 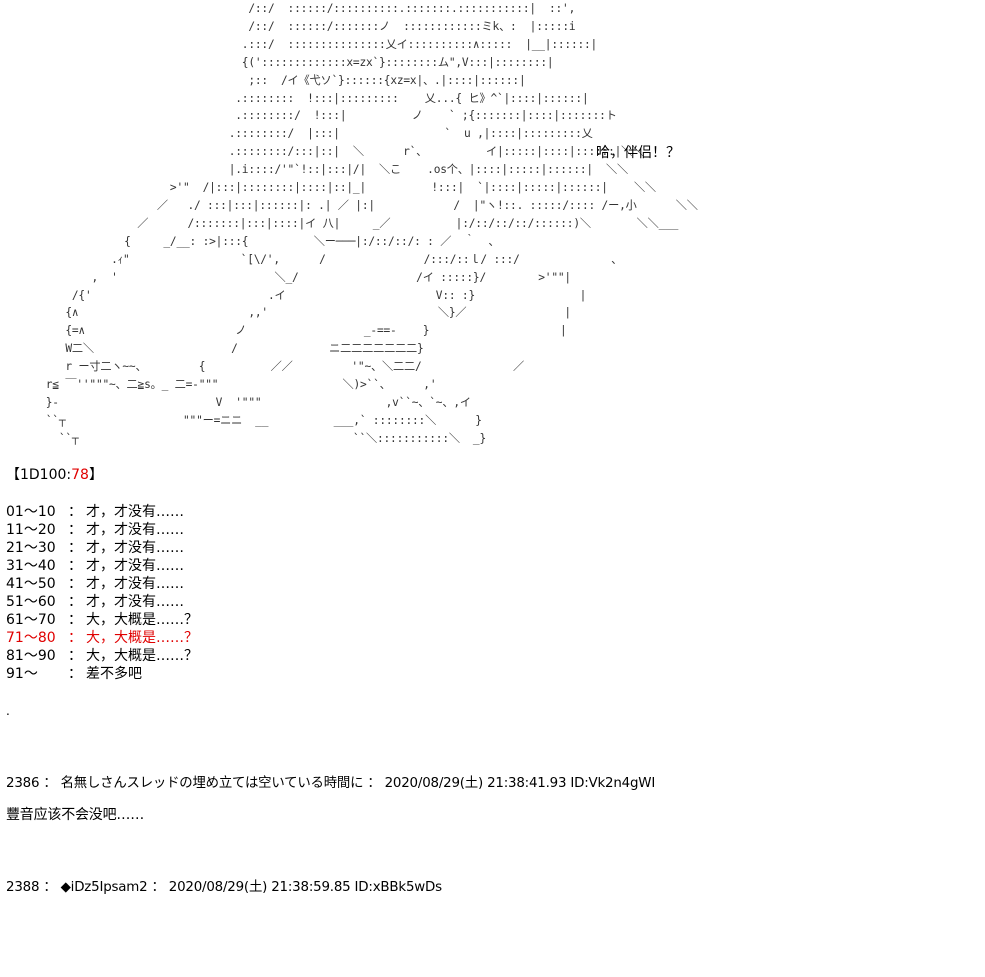 I want to click on outcome-text: 差不多吧, so click(x=114, y=674).